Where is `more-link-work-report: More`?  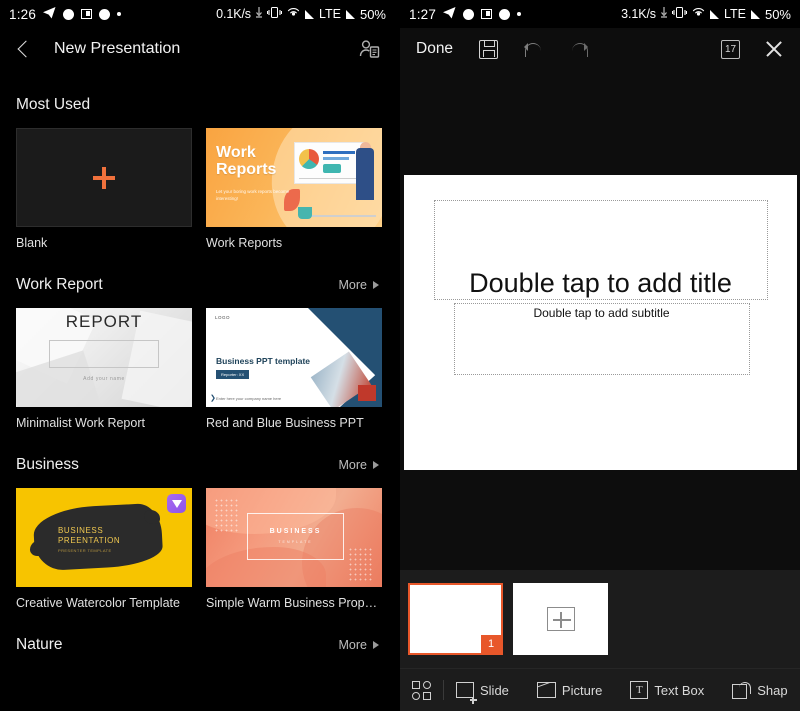 more-link-work-report: More is located at coordinates (359, 285).